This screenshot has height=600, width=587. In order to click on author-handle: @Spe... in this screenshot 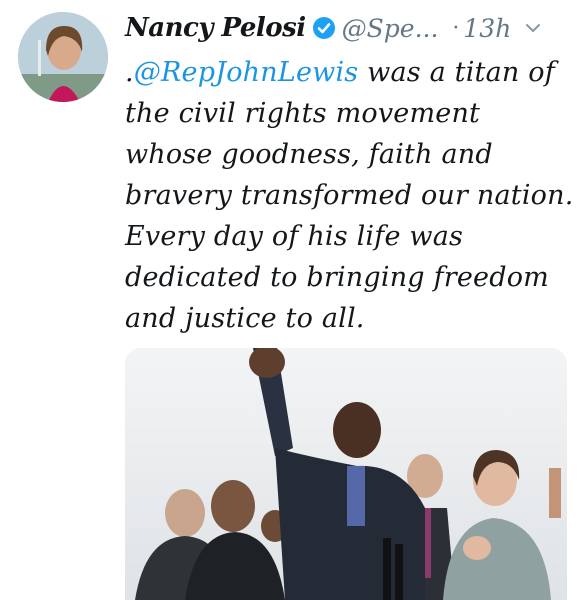, I will do `click(390, 28)`.